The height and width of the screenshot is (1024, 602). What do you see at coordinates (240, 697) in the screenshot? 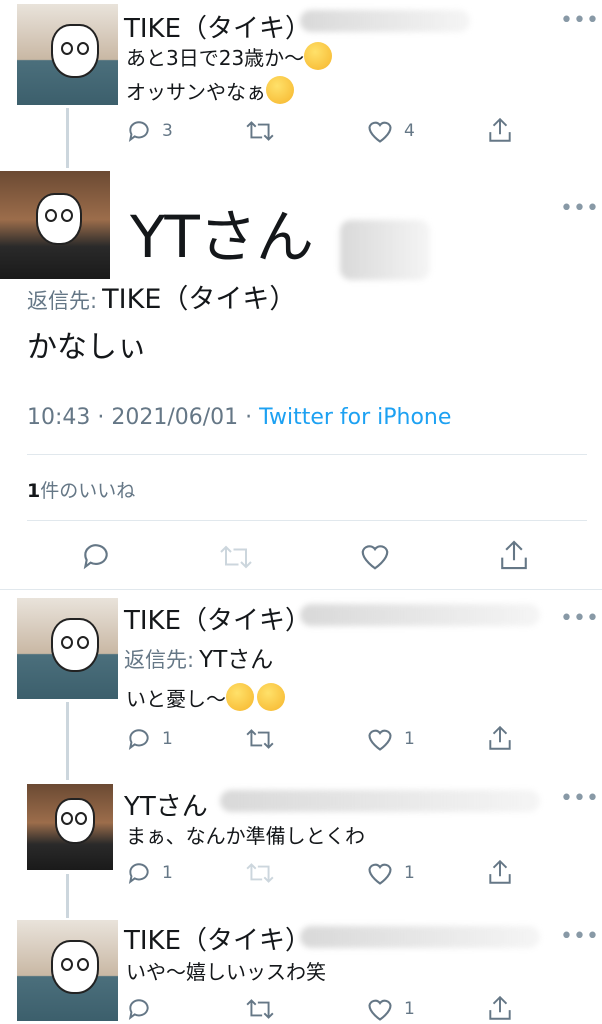
I see `crying-emoji-icon` at bounding box center [240, 697].